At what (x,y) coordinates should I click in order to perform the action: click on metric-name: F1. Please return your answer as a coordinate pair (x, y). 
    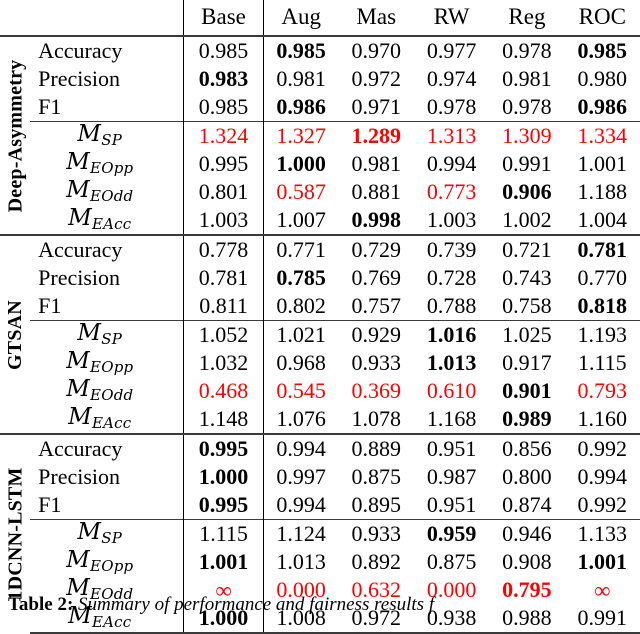
    Looking at the image, I should click on (50, 305).